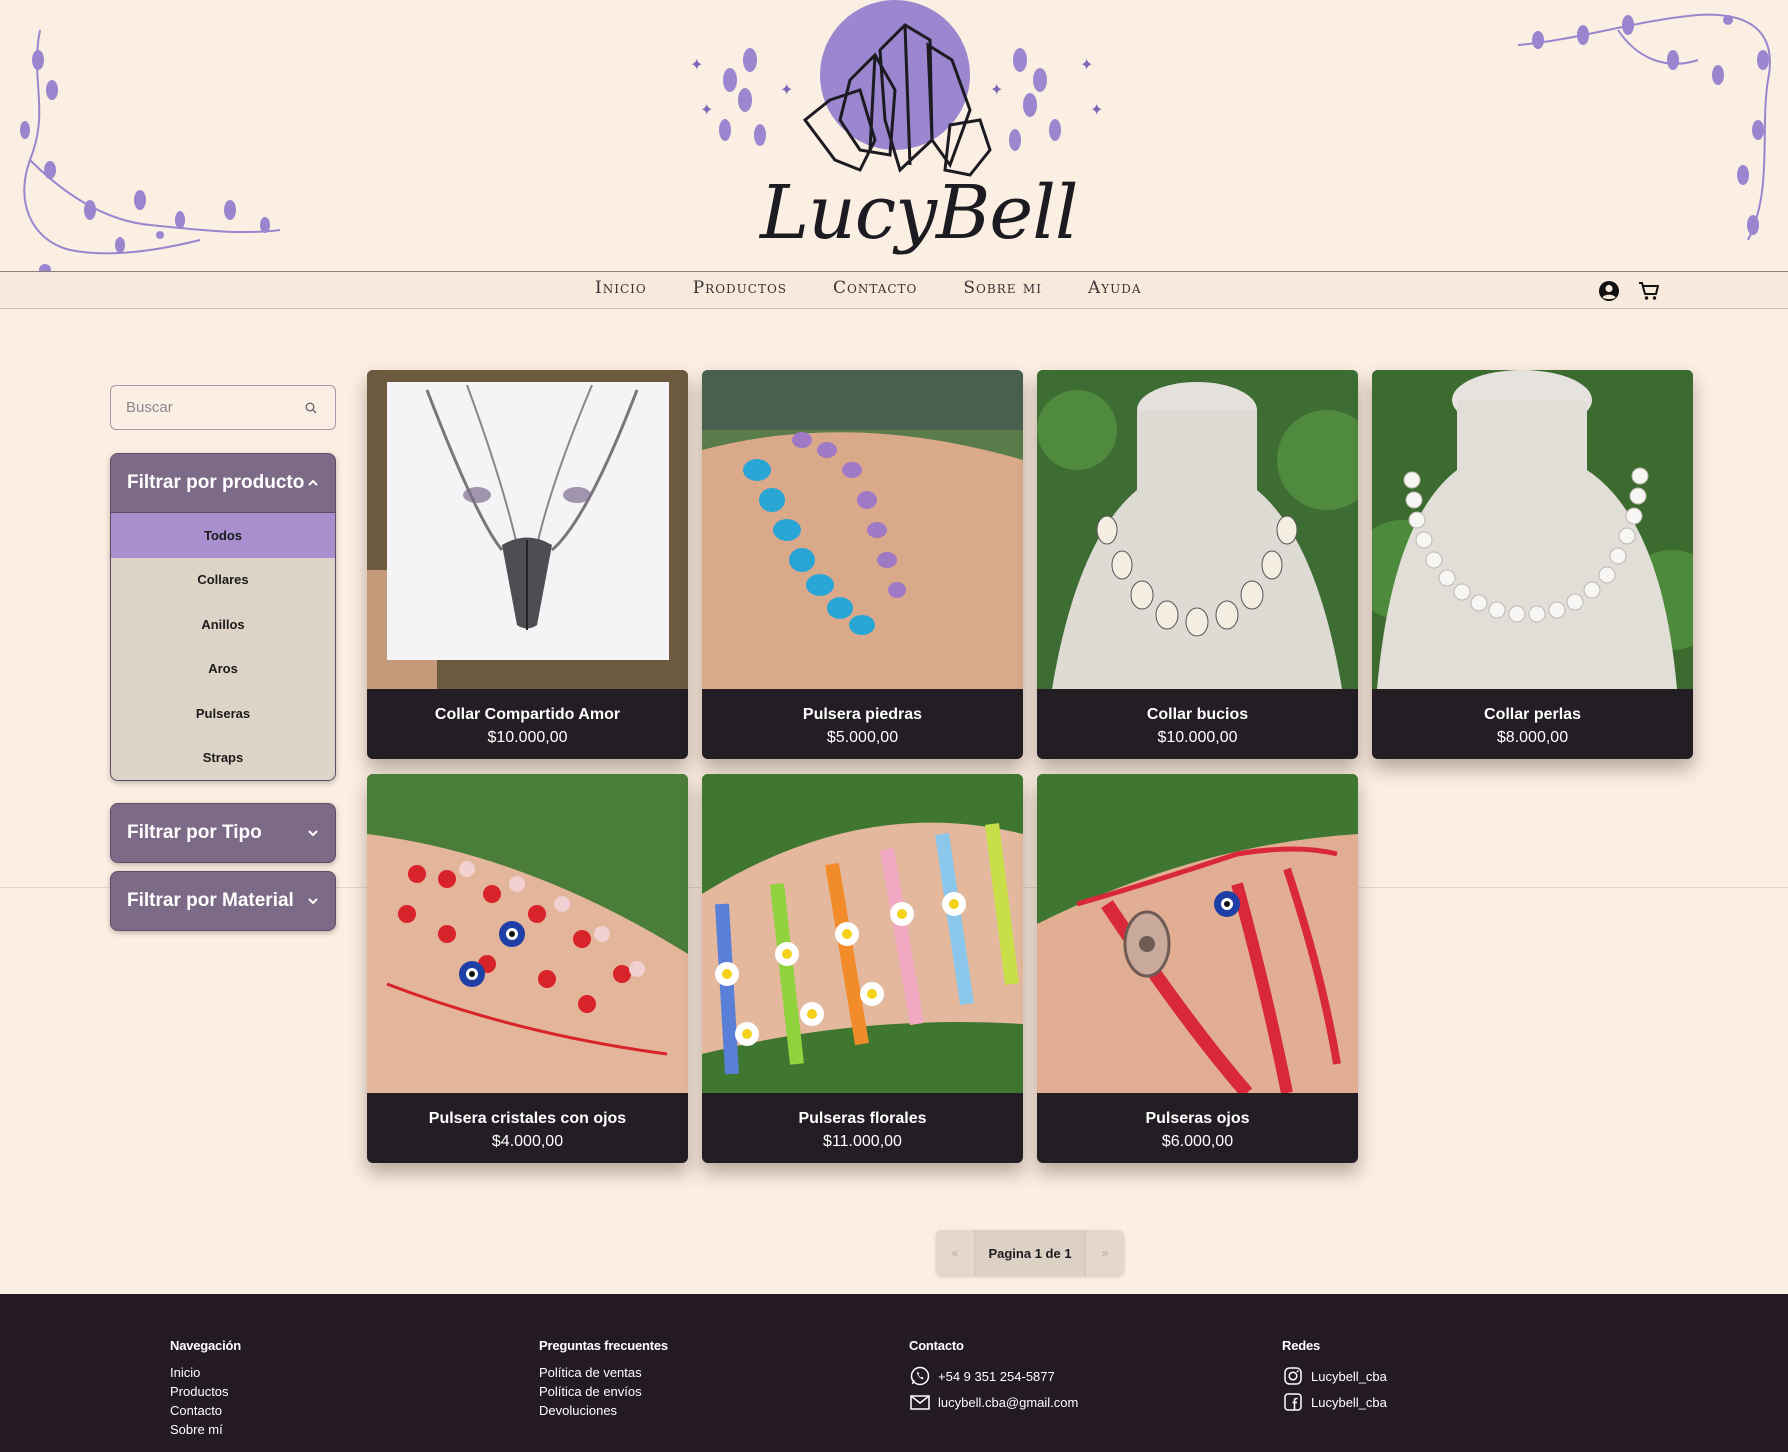 The height and width of the screenshot is (1452, 1788). I want to click on footer-link-politica-envios: Política de envíos, so click(603, 1391).